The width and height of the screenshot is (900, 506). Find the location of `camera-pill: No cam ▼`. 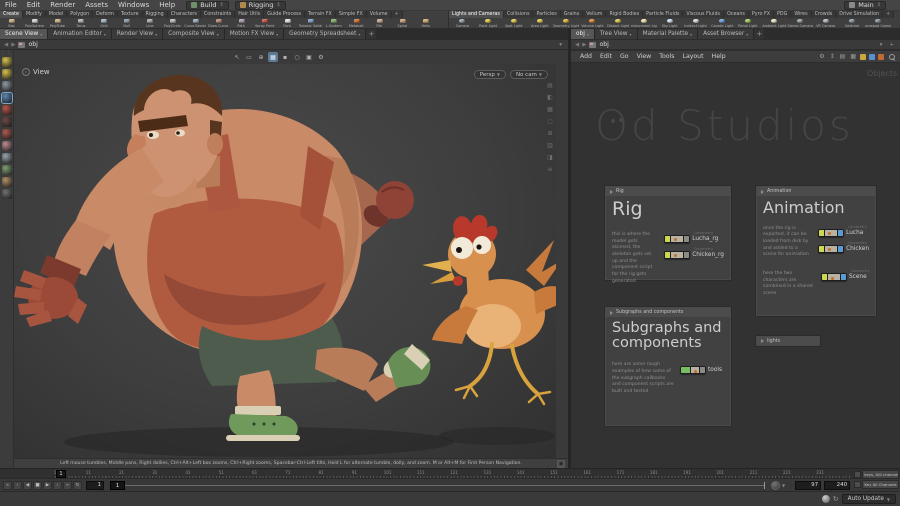

camera-pill: No cam ▼ is located at coordinates (528, 74).